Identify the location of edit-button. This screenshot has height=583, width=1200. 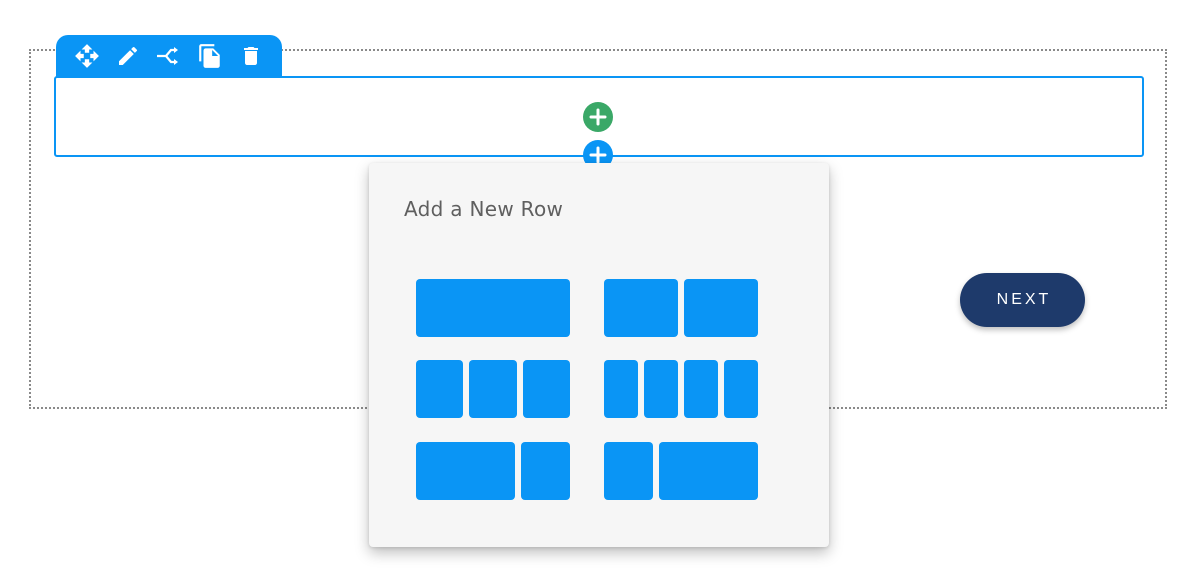
(127, 56).